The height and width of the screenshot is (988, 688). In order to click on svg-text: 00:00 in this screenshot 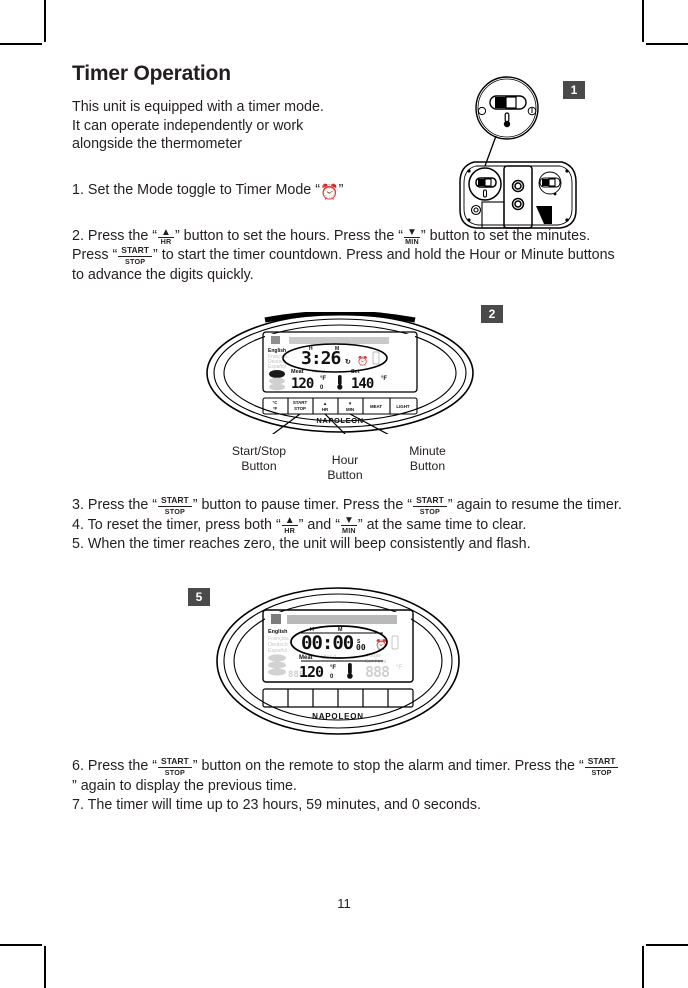, I will do `click(327, 643)`.